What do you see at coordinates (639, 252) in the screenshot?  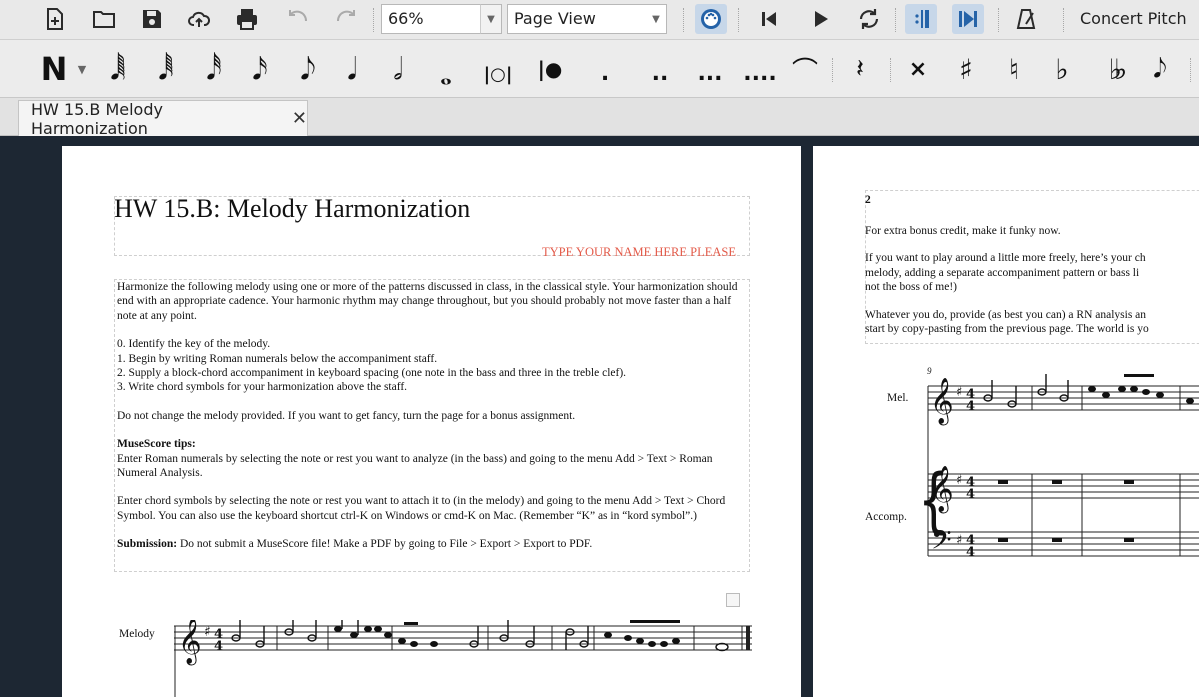 I see `composer-name-field: TYPE YOUR NAME HERE PLEASE` at bounding box center [639, 252].